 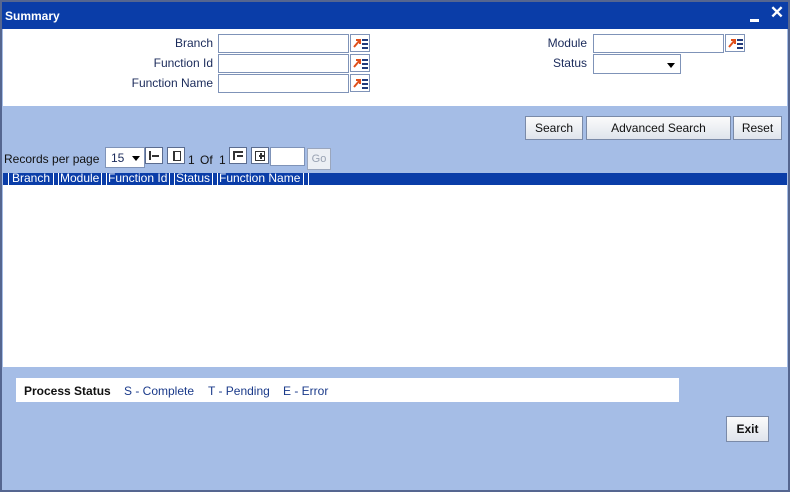 What do you see at coordinates (118, 158) in the screenshot?
I see `records-per-page-value: 15` at bounding box center [118, 158].